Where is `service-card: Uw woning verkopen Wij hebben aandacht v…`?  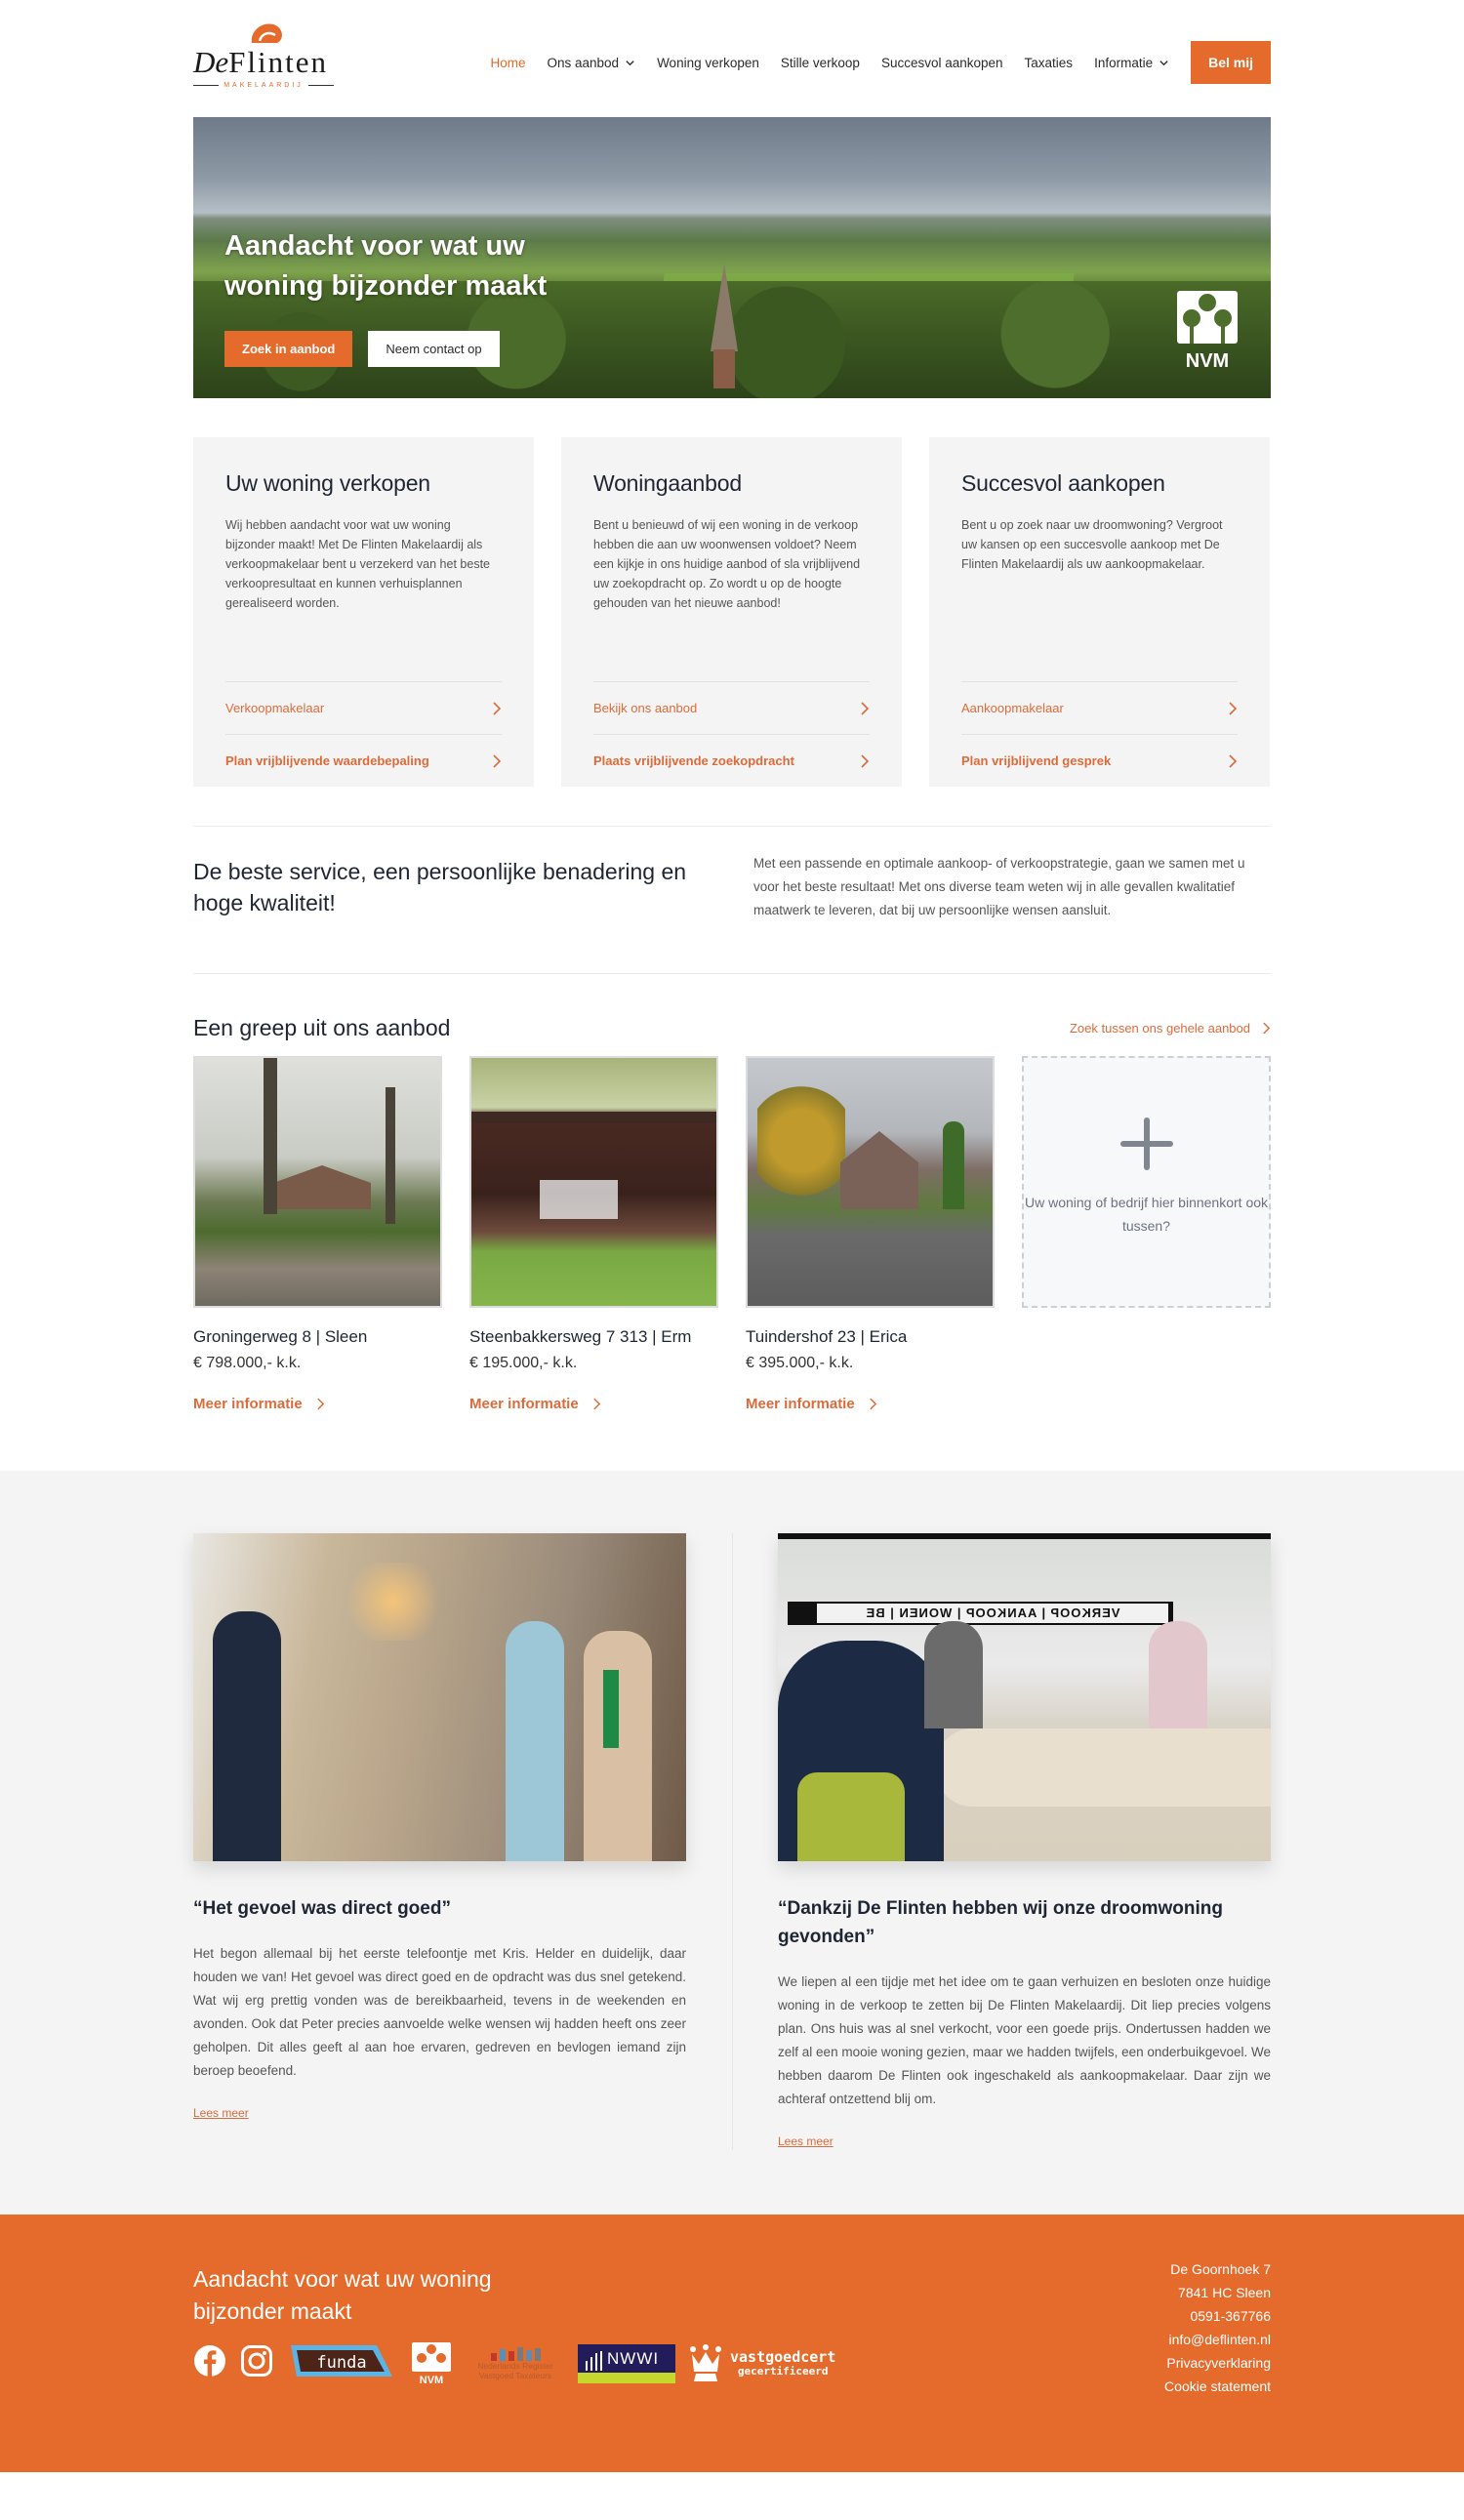
service-card: Uw woning verkopen Wij hebben aandacht v… is located at coordinates (363, 612).